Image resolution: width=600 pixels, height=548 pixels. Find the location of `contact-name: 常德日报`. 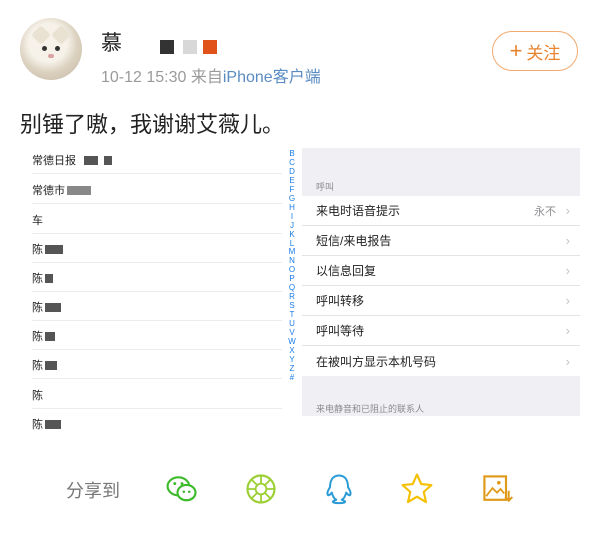

contact-name: 常德日报 is located at coordinates (54, 161).